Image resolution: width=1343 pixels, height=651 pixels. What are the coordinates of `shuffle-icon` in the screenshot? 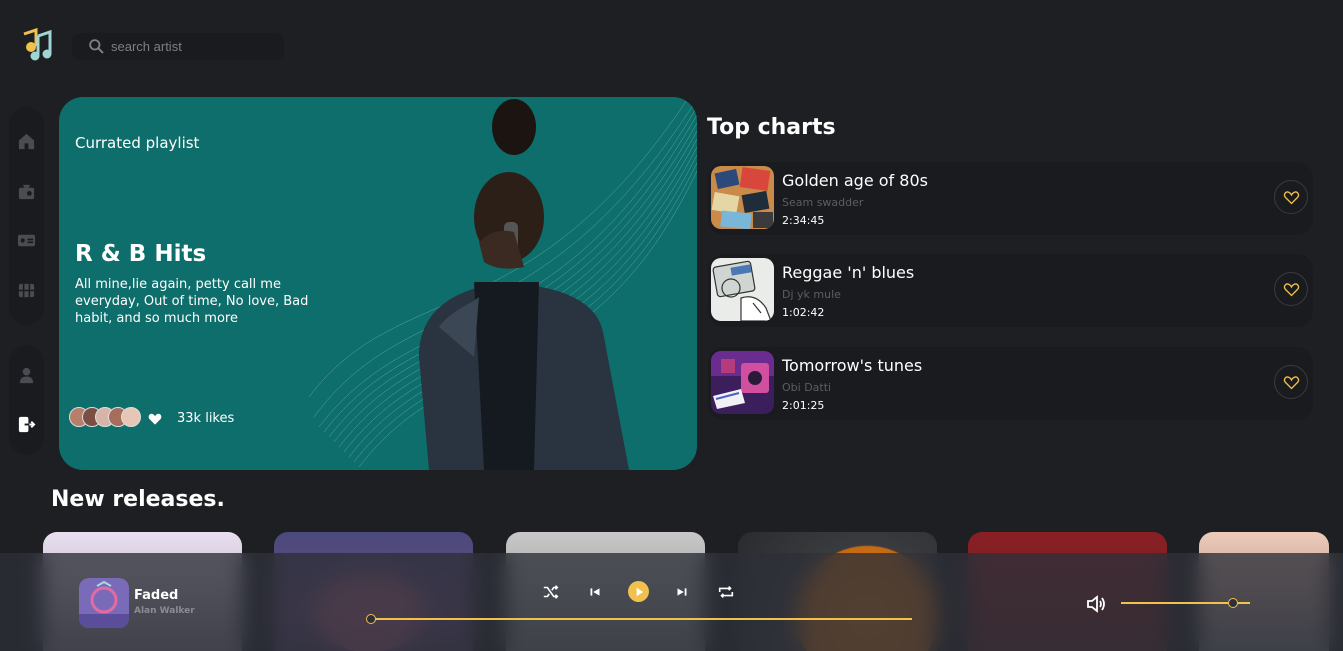 It's located at (551, 592).